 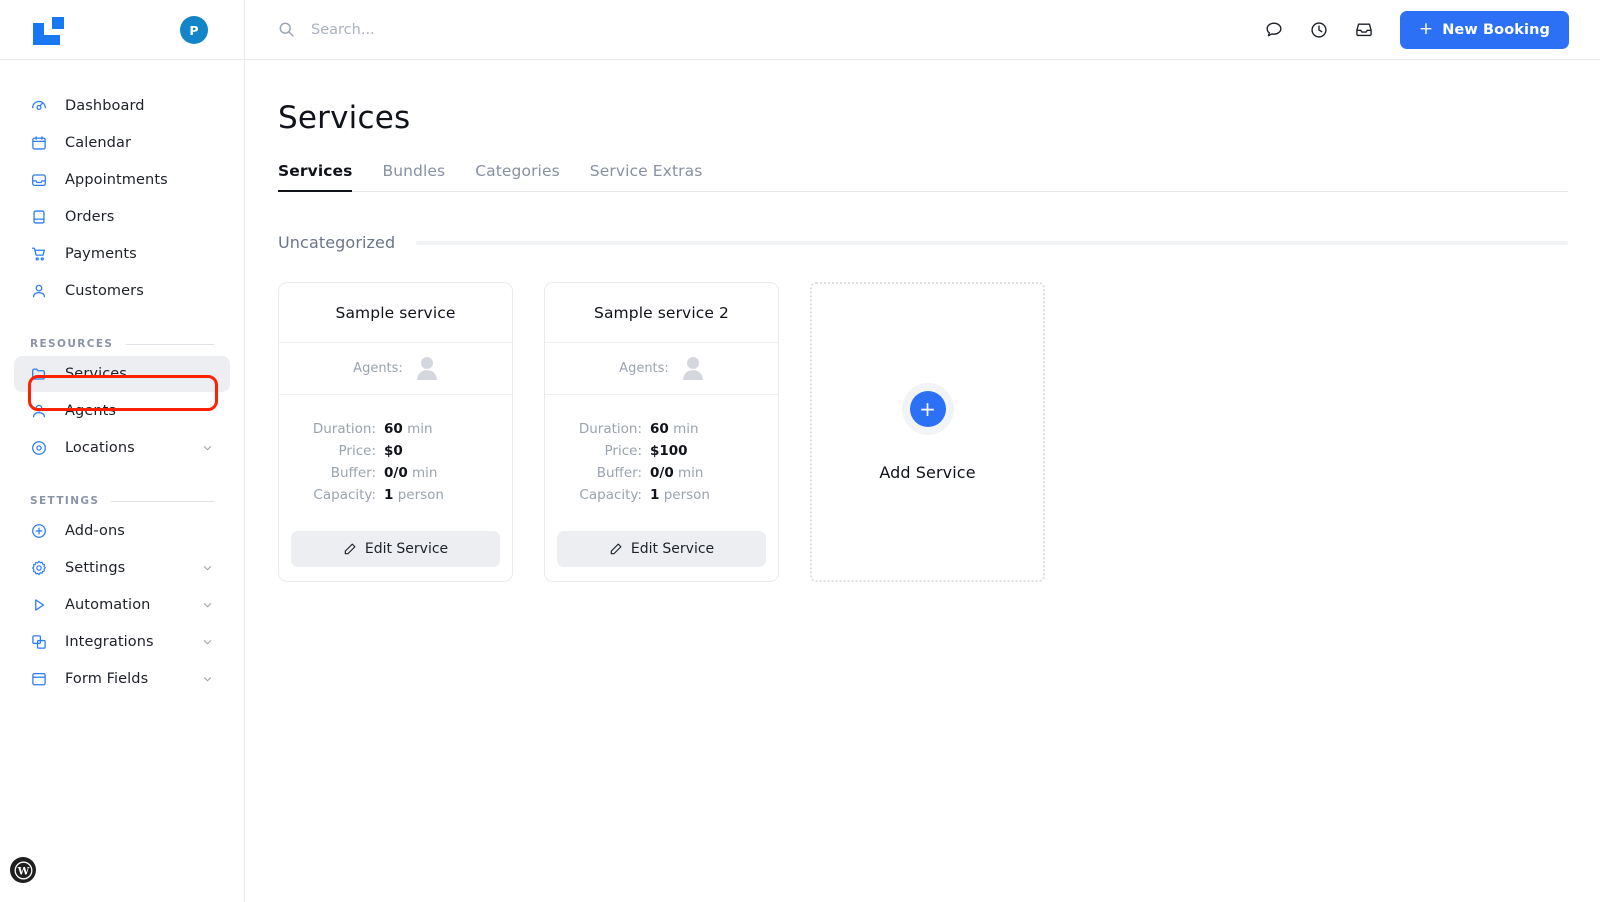 I want to click on play-icon, so click(x=39, y=605).